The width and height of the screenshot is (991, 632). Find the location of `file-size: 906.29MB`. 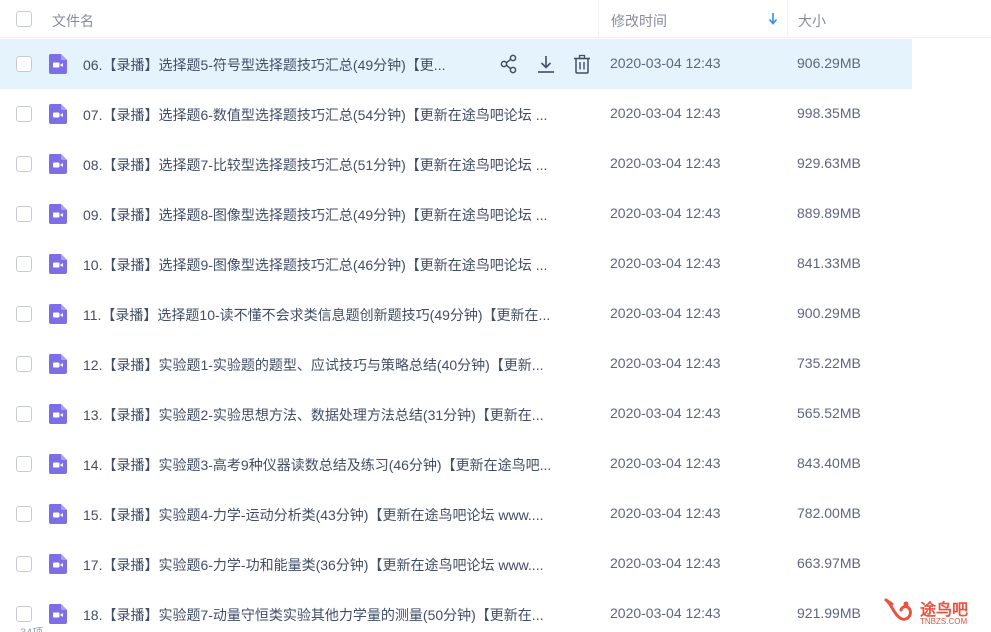

file-size: 906.29MB is located at coordinates (829, 63).